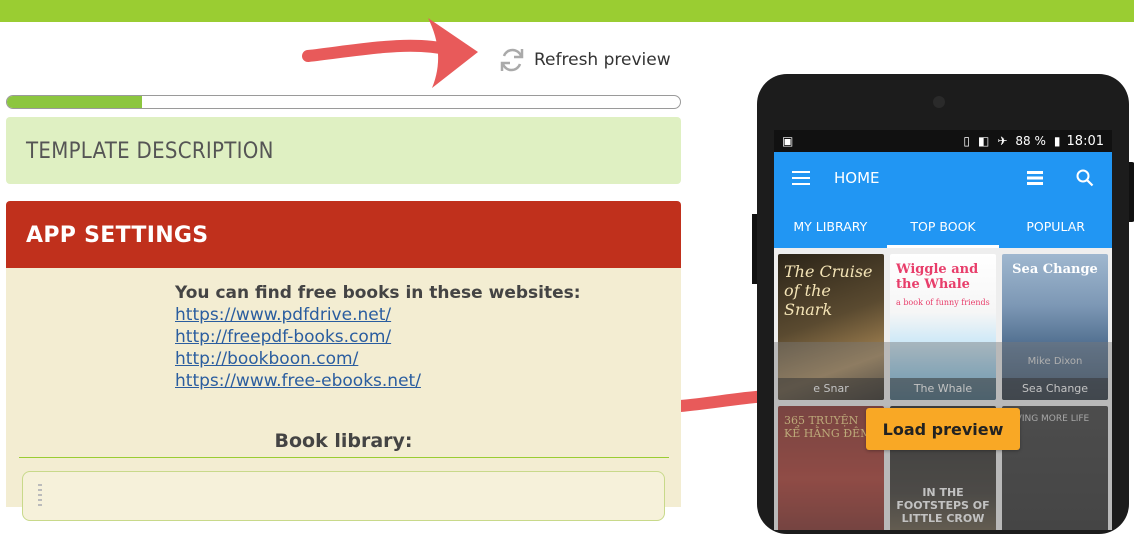 The image size is (1134, 534). I want to click on app-bar-title: HOME, so click(857, 178).